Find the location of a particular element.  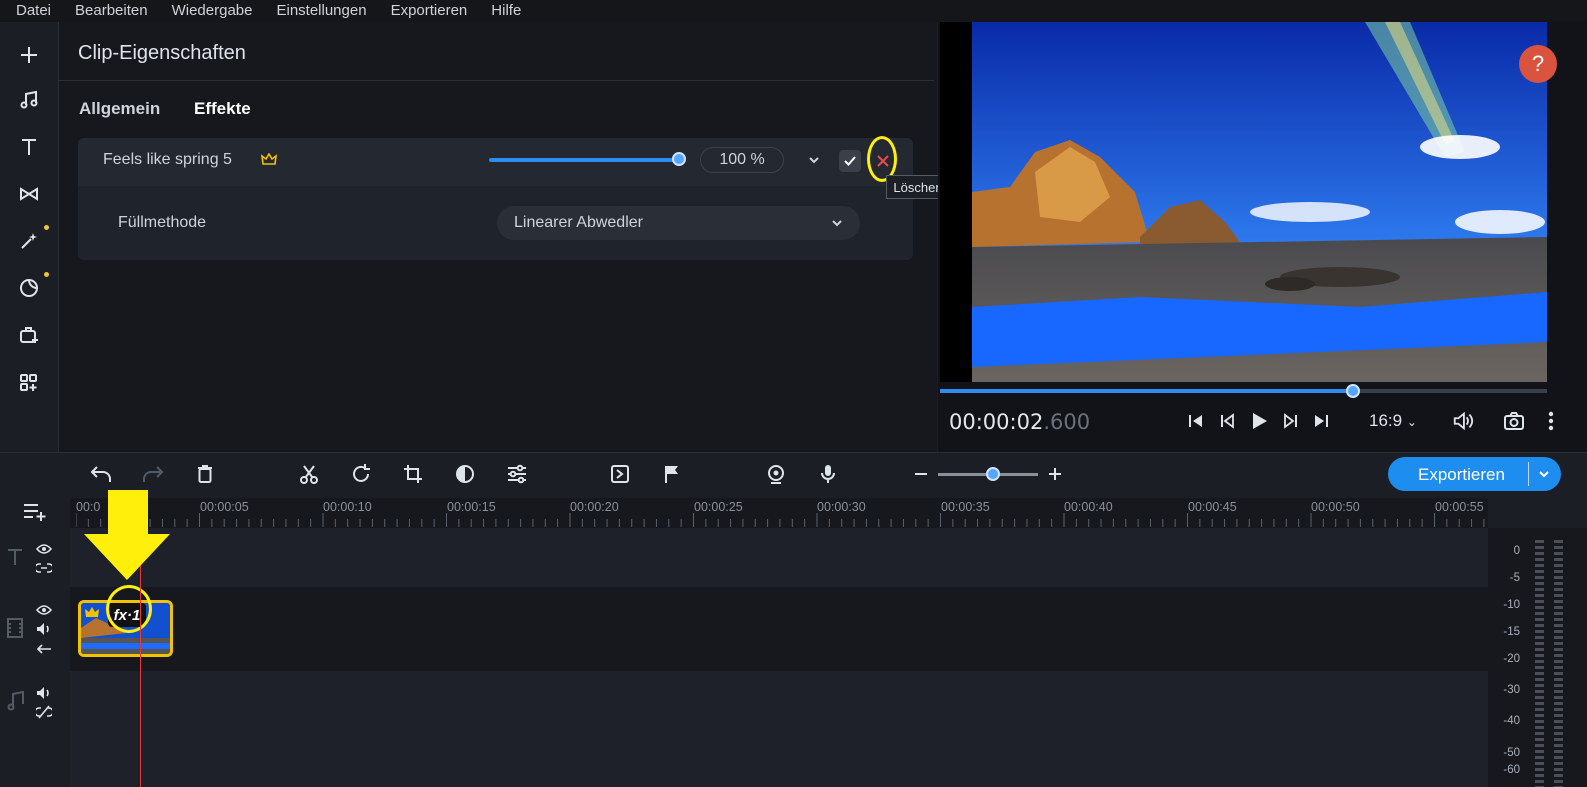

zoom-slider-handle is located at coordinates (993, 474).